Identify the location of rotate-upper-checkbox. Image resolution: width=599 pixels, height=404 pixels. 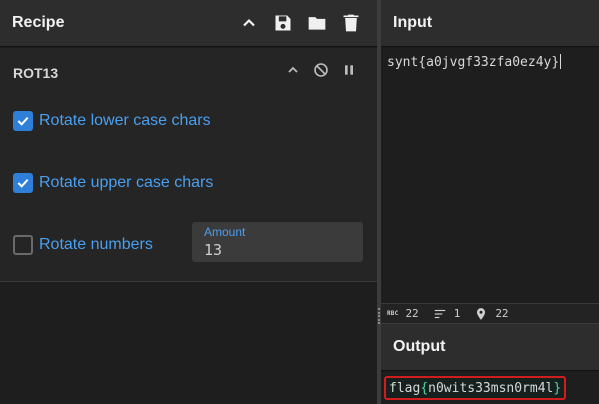
(23, 183).